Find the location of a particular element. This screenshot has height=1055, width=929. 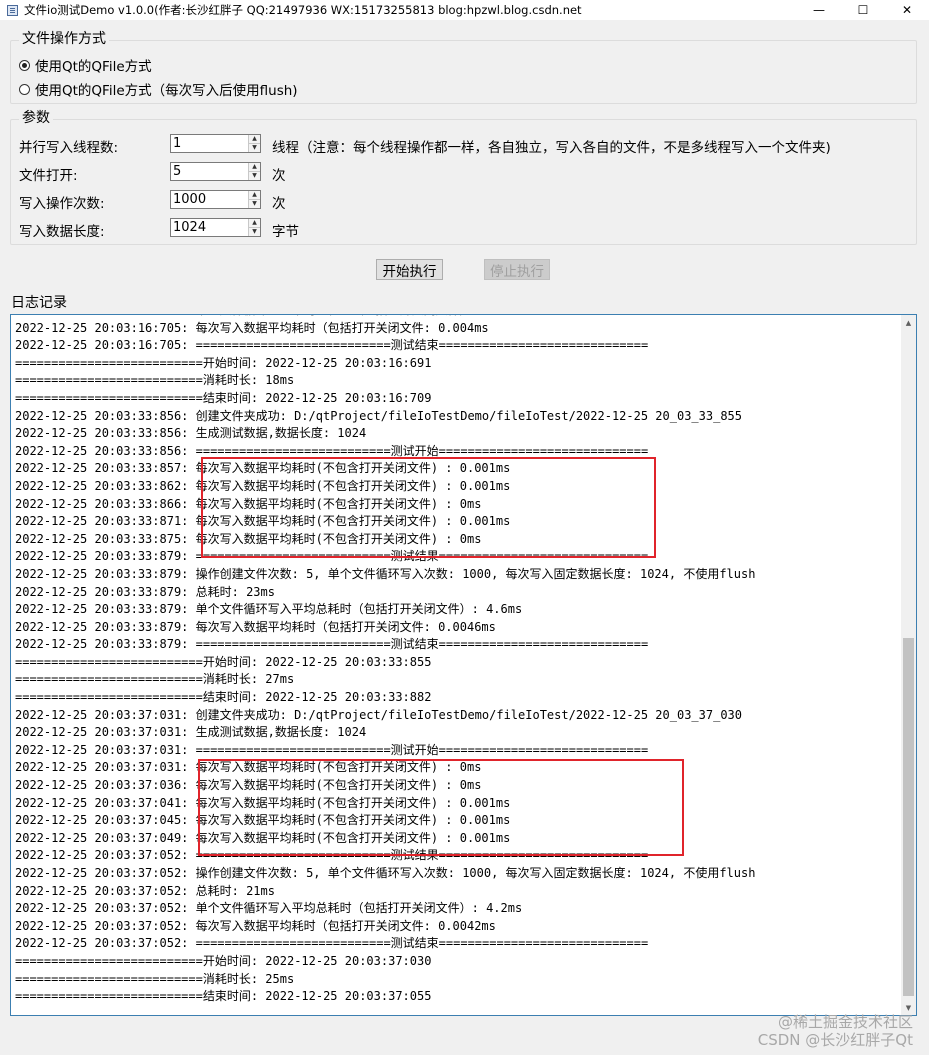

param-row-open: 文件打开: 5 ▲ ▼ 次 is located at coordinates (469, 173).